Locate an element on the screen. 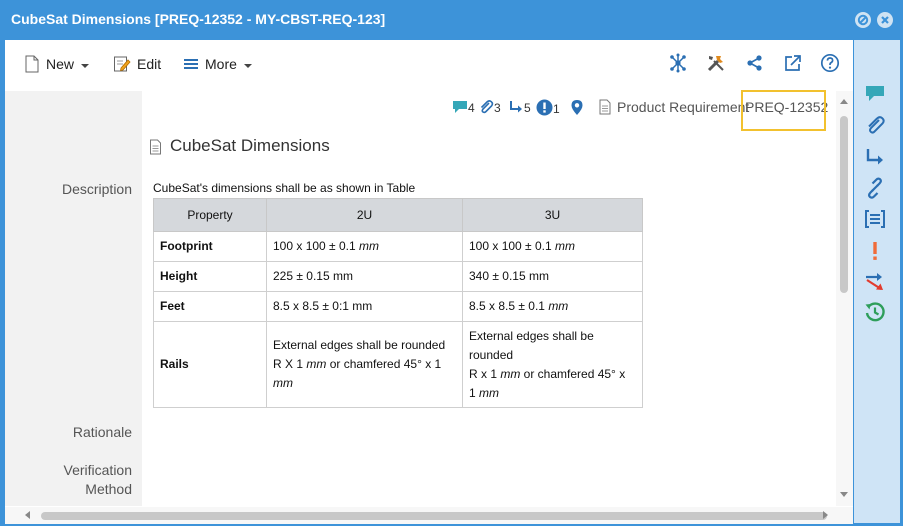 The height and width of the screenshot is (526, 903). location-icon is located at coordinates (577, 110).